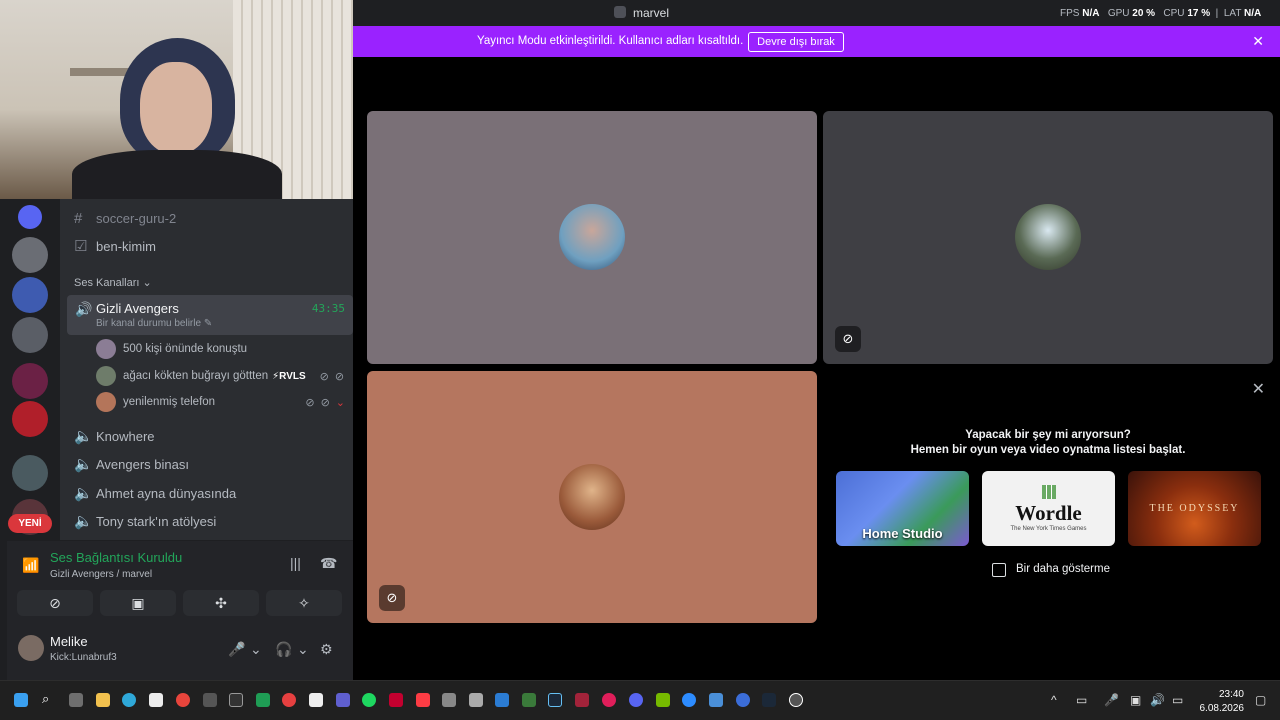  What do you see at coordinates (1054, 700) in the screenshot?
I see `chevron-up-icon: ^` at bounding box center [1054, 700].